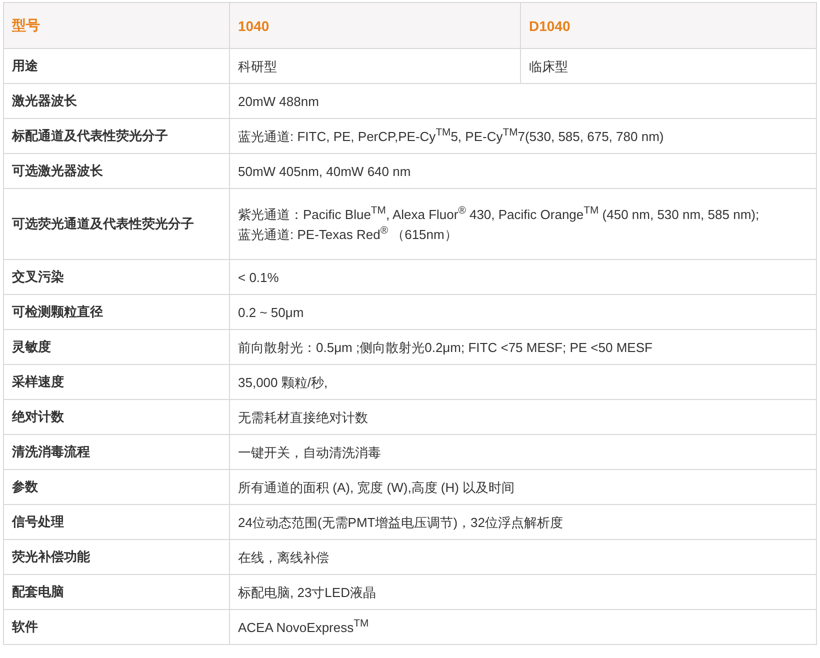  What do you see at coordinates (549, 26) in the screenshot?
I see `header-cell: D1040` at bounding box center [549, 26].